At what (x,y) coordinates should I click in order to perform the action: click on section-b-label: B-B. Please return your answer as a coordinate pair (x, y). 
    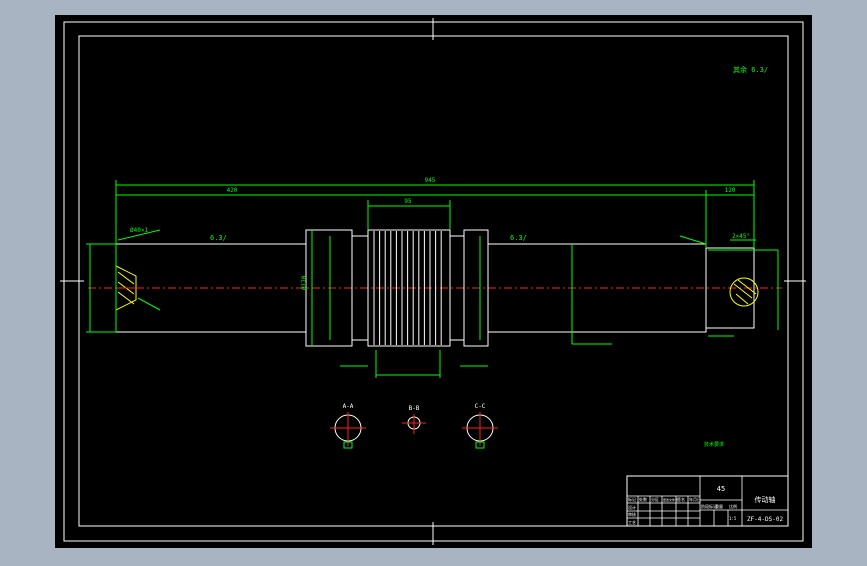
    Looking at the image, I should click on (414, 408).